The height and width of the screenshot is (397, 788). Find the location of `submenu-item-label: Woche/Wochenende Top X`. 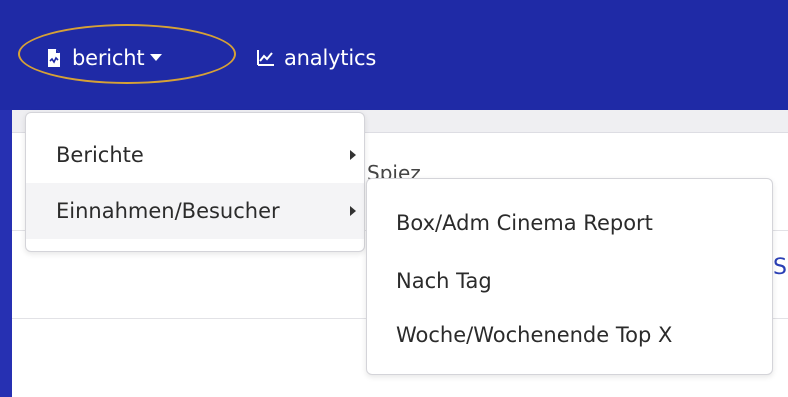

submenu-item-label: Woche/Wochenende Top X is located at coordinates (534, 335).